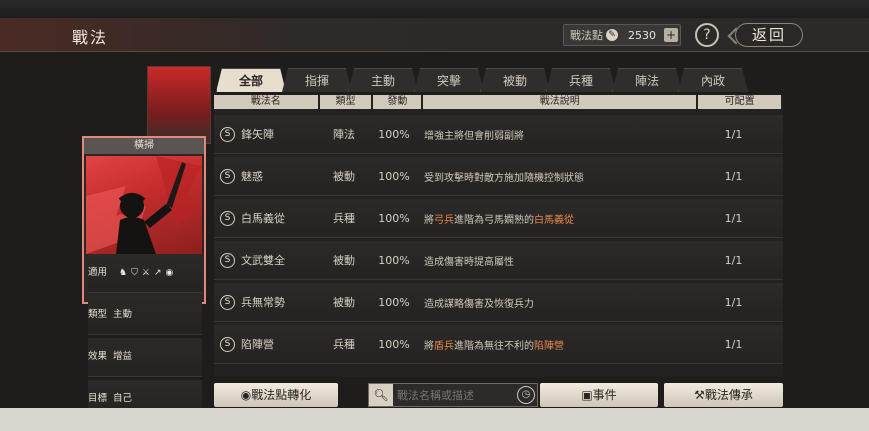 The width and height of the screenshot is (869, 431). Describe the element at coordinates (555, 260) in the screenshot. I see `tactic-description: 造成傷害時提高屬性` at that location.